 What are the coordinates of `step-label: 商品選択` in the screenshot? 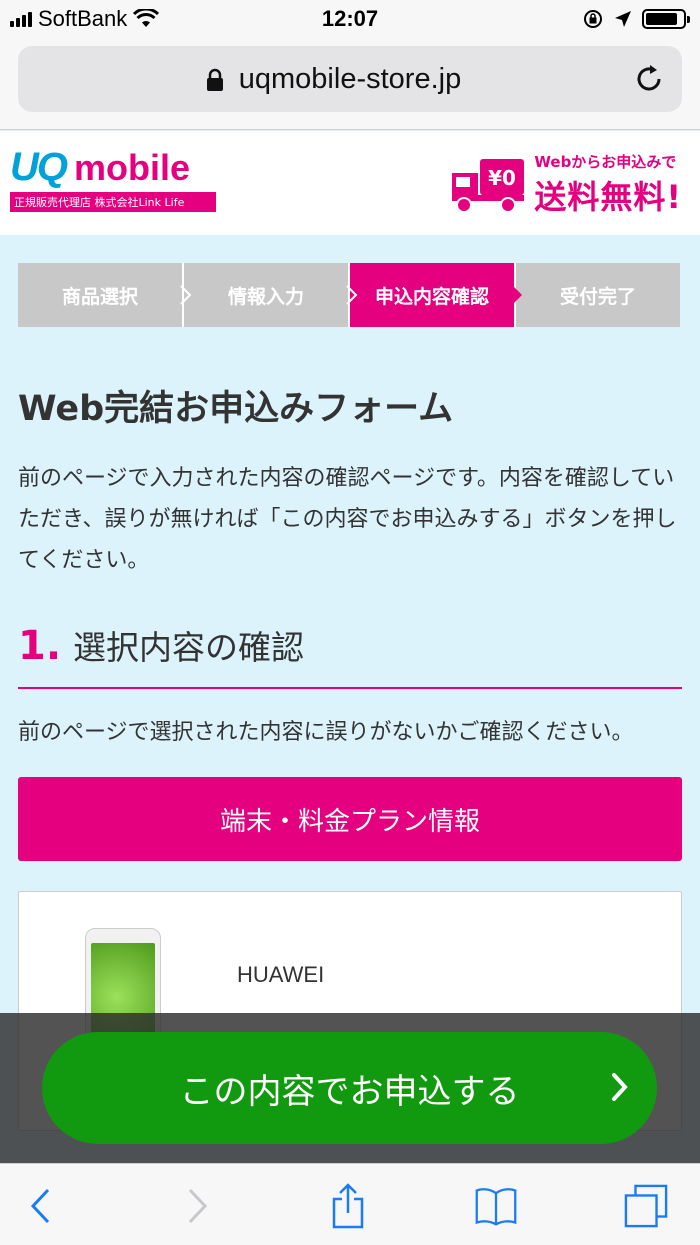 It's located at (99, 296).